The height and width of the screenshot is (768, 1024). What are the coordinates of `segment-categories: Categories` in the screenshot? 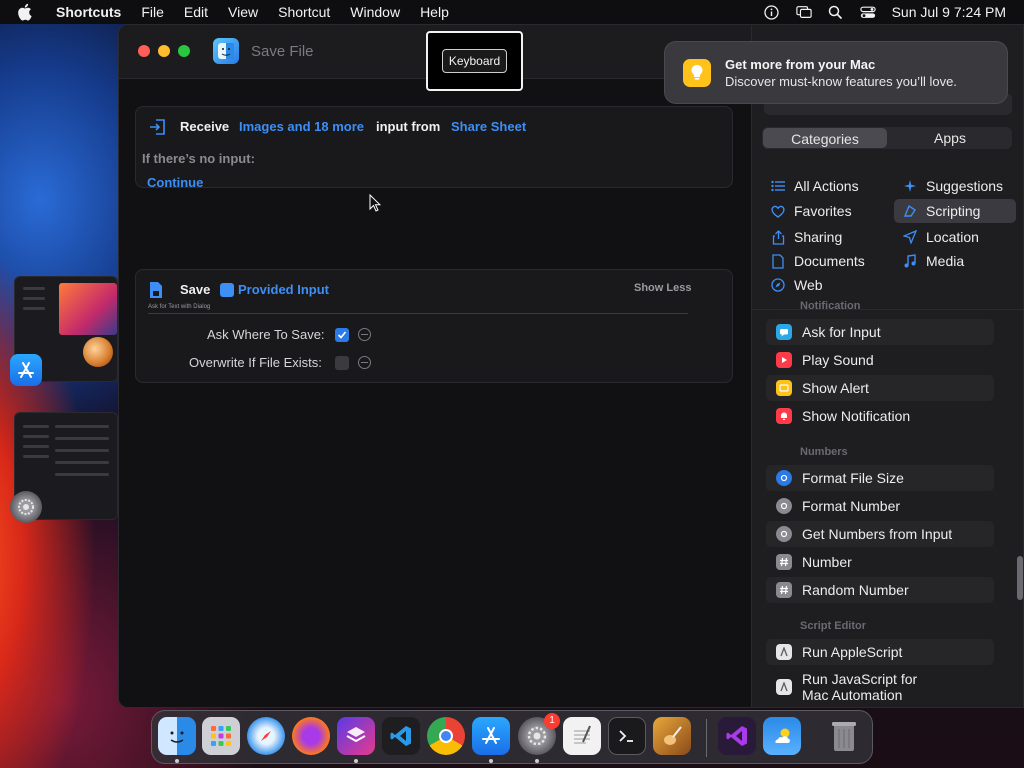 It's located at (825, 138).